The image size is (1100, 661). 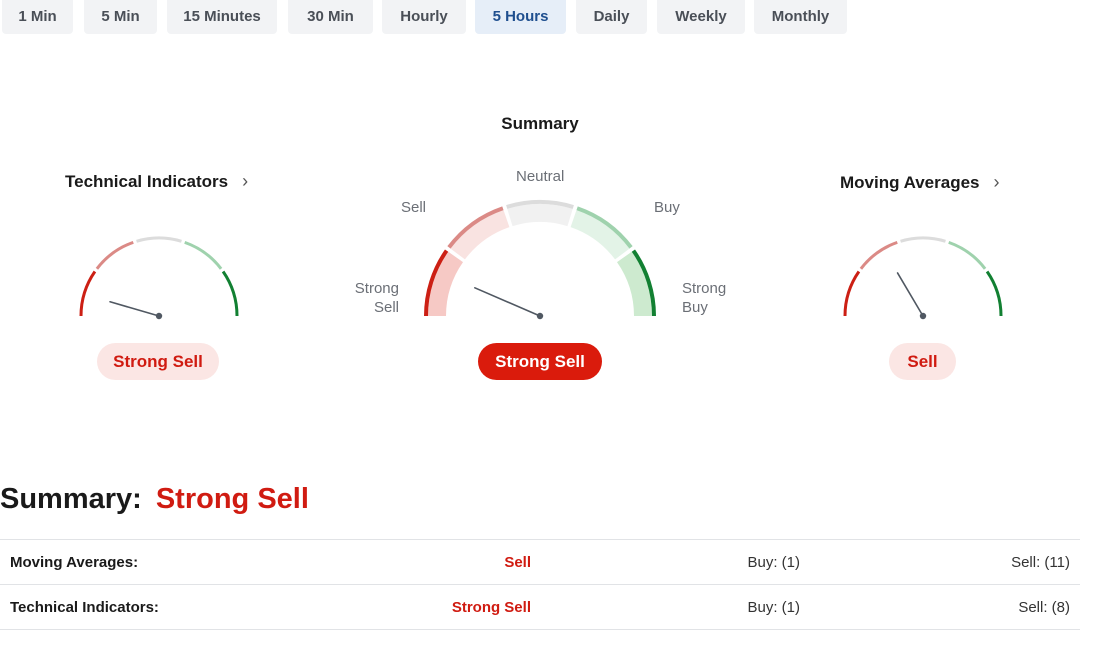 I want to click on tab-monthly: Monthly, so click(x=800, y=17).